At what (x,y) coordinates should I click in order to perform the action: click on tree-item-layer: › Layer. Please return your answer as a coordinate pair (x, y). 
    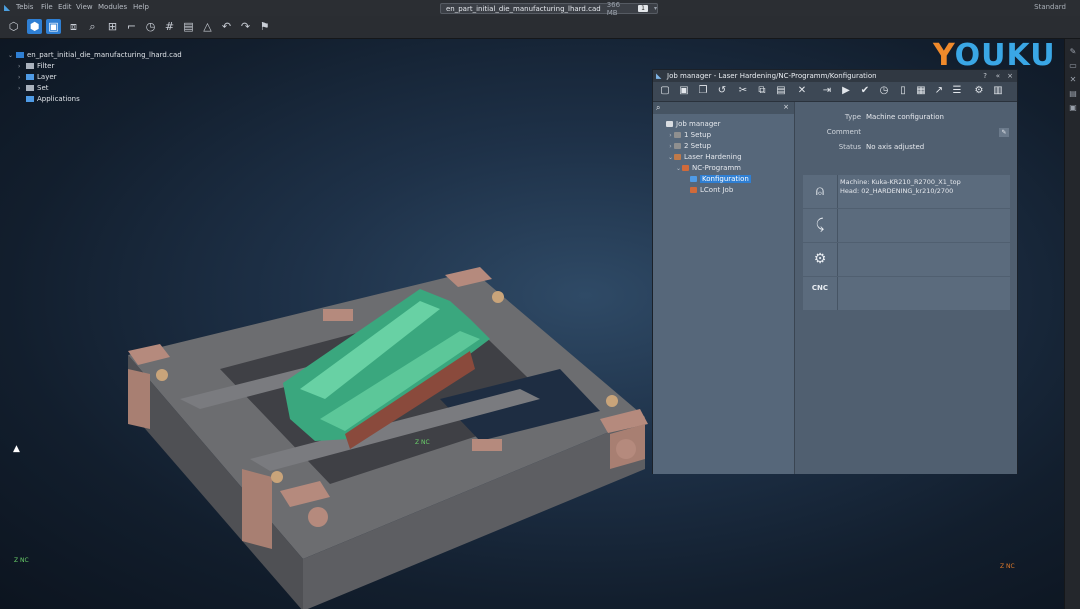
    Looking at the image, I should click on (95, 77).